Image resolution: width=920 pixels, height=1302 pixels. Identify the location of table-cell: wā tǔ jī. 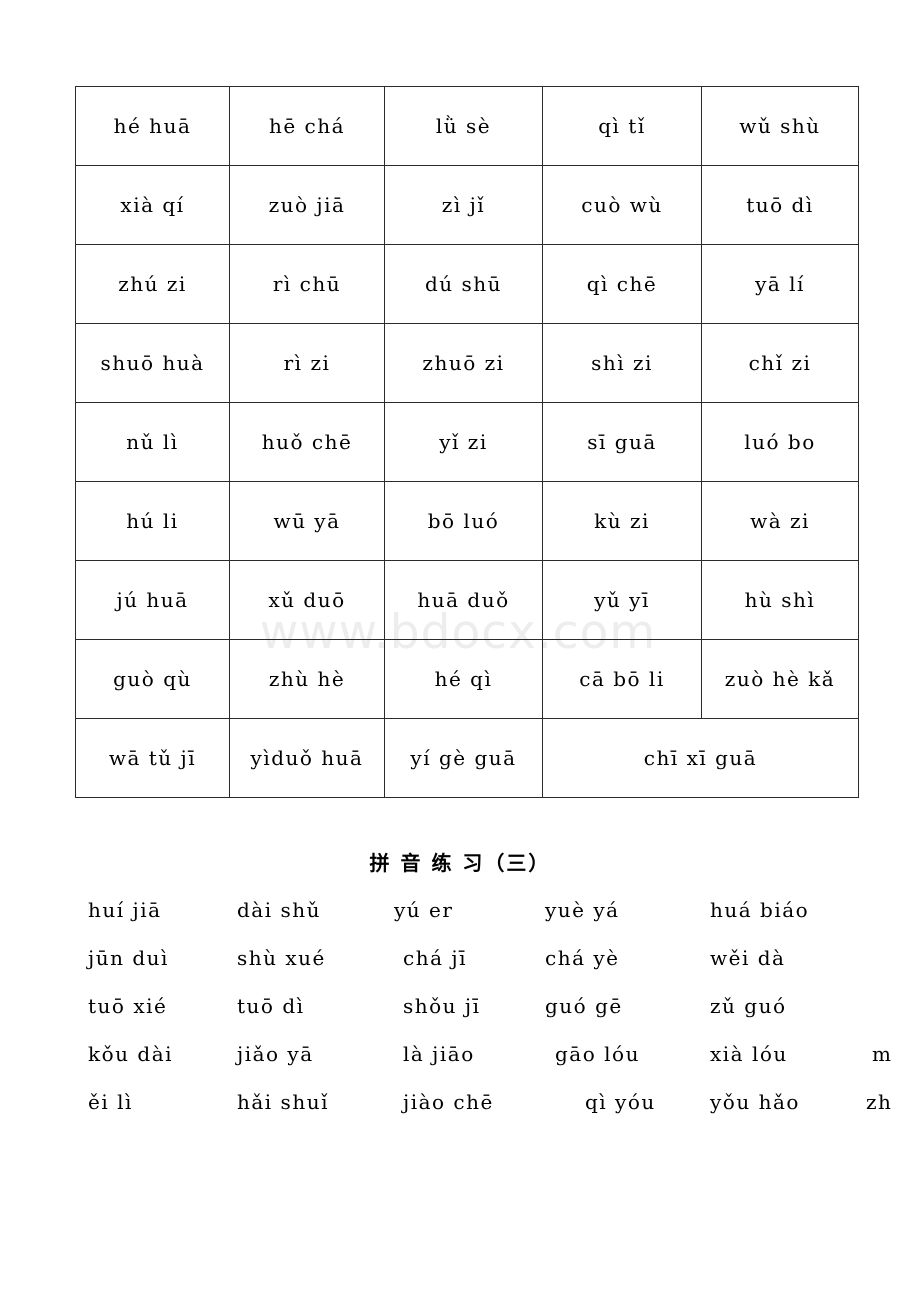
(152, 758).